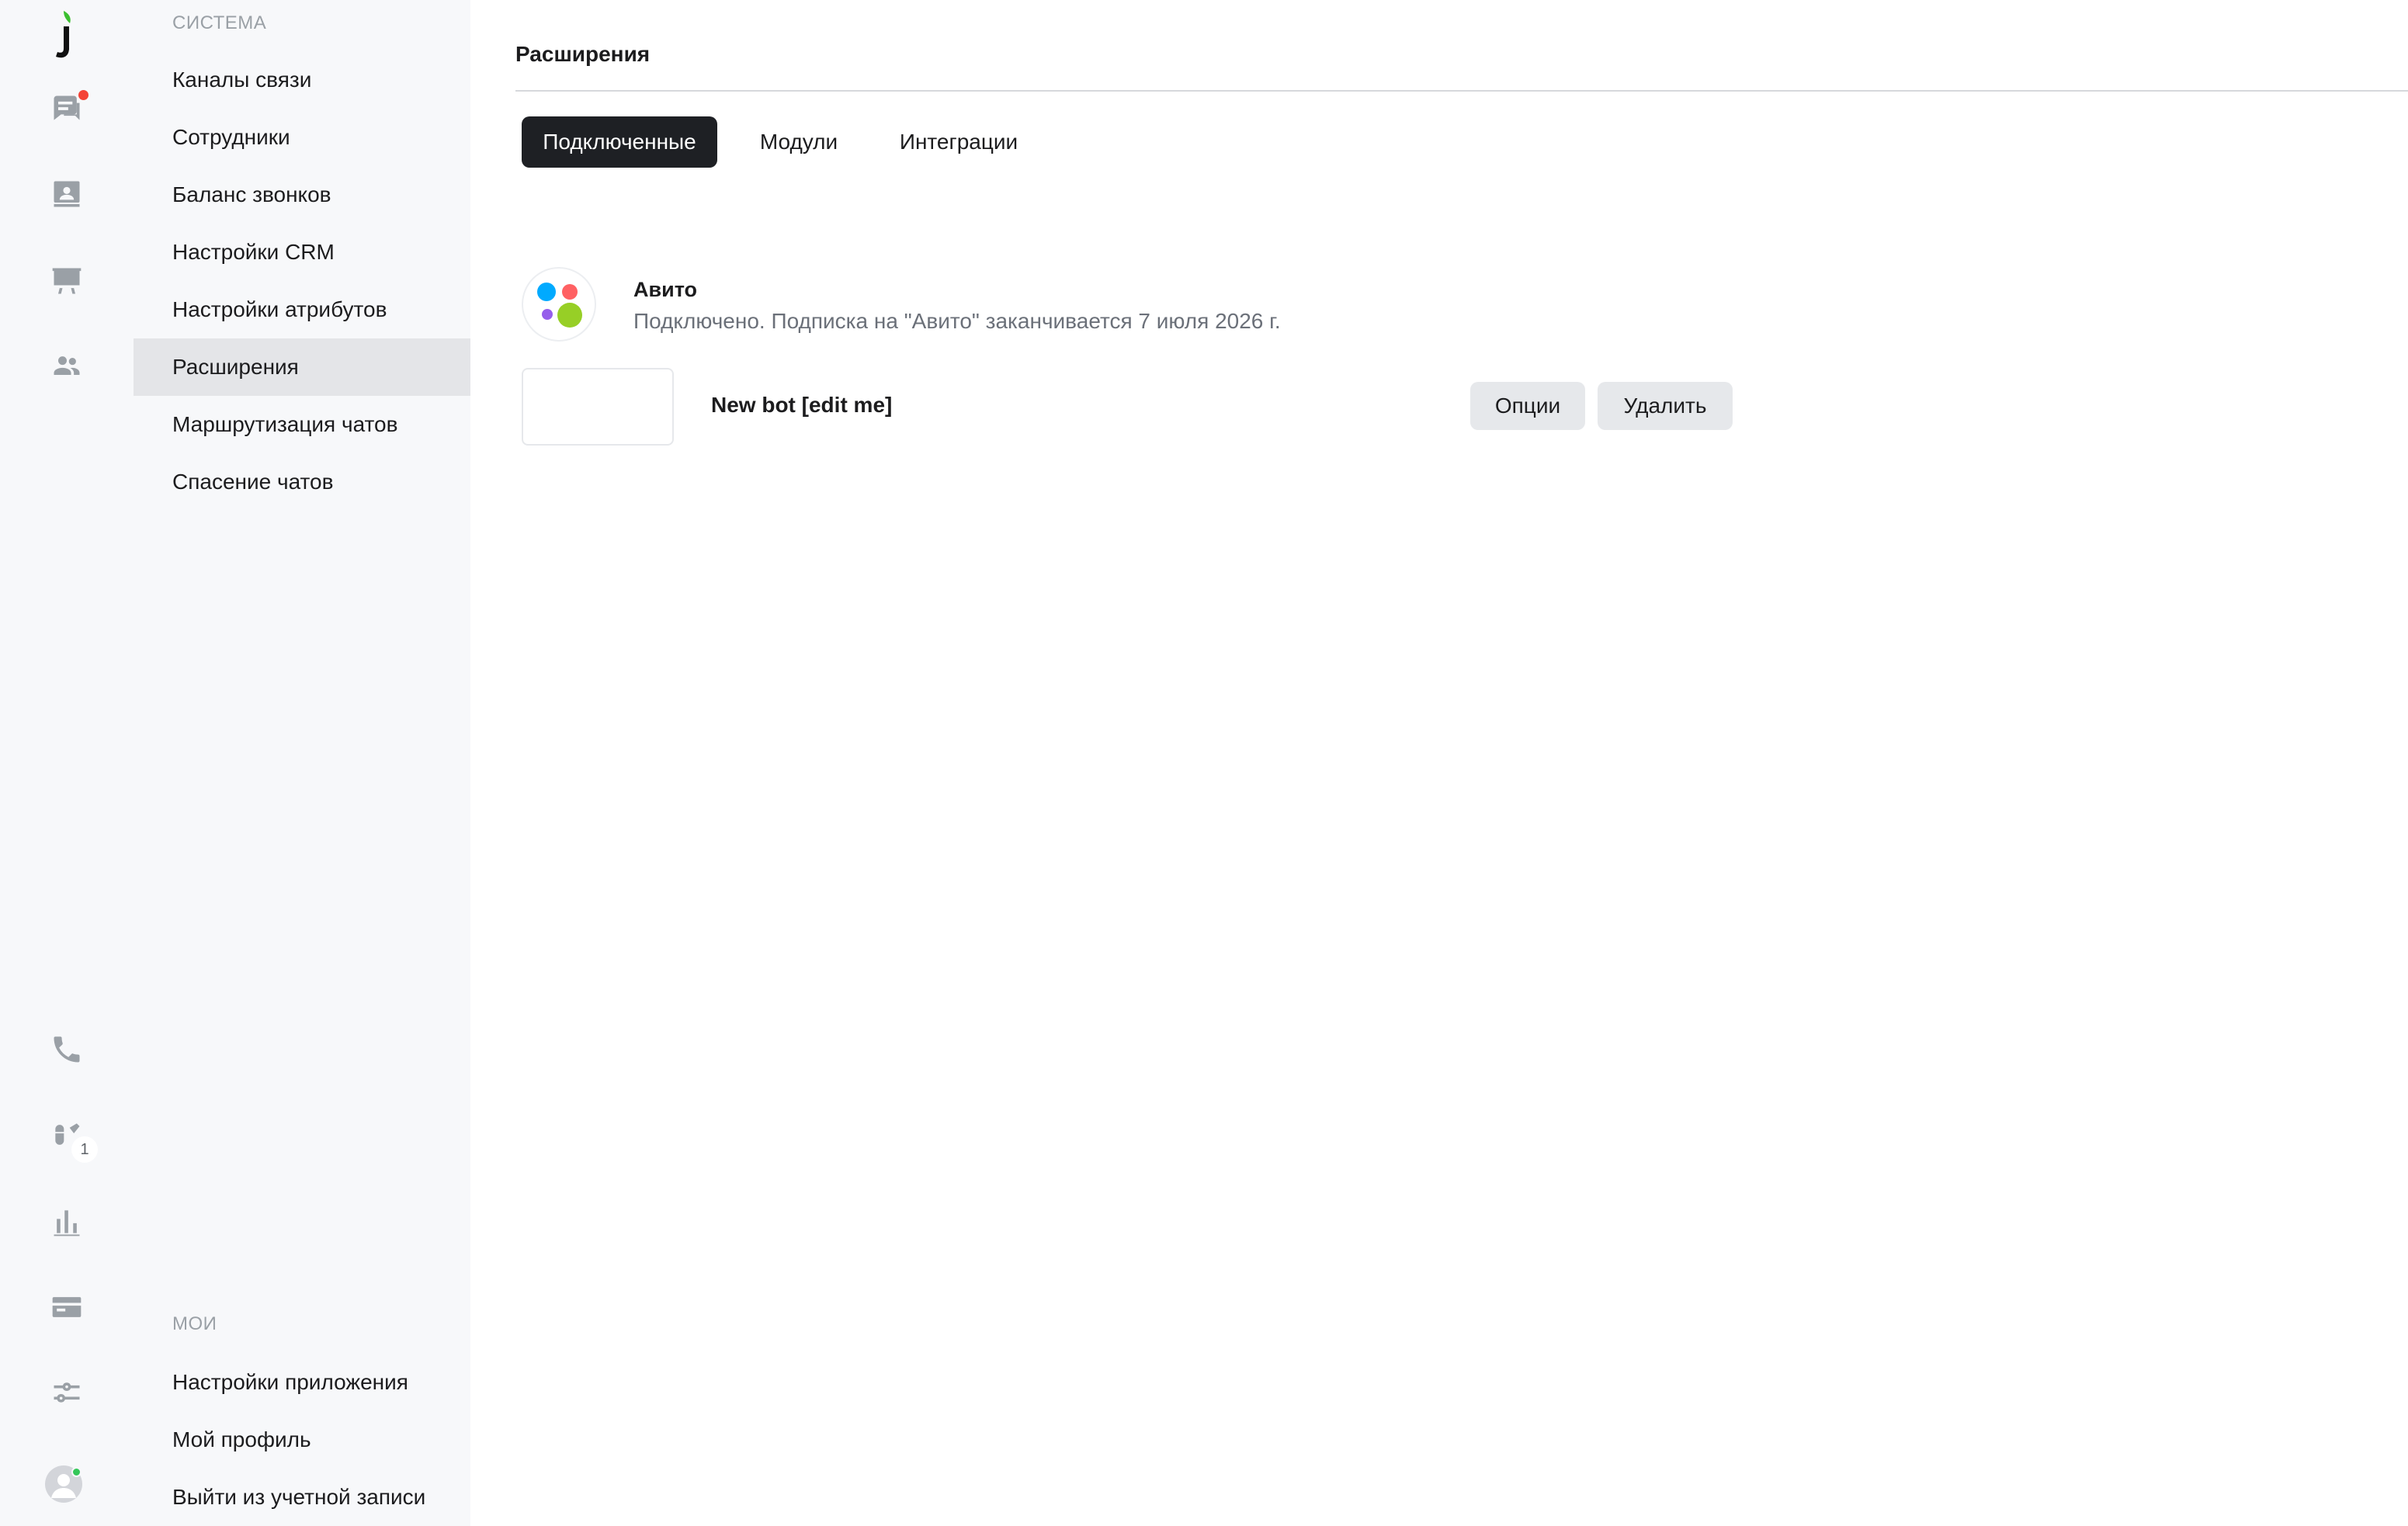 The height and width of the screenshot is (1526, 2408). I want to click on menu-item-employees: Сотрудники, so click(302, 137).